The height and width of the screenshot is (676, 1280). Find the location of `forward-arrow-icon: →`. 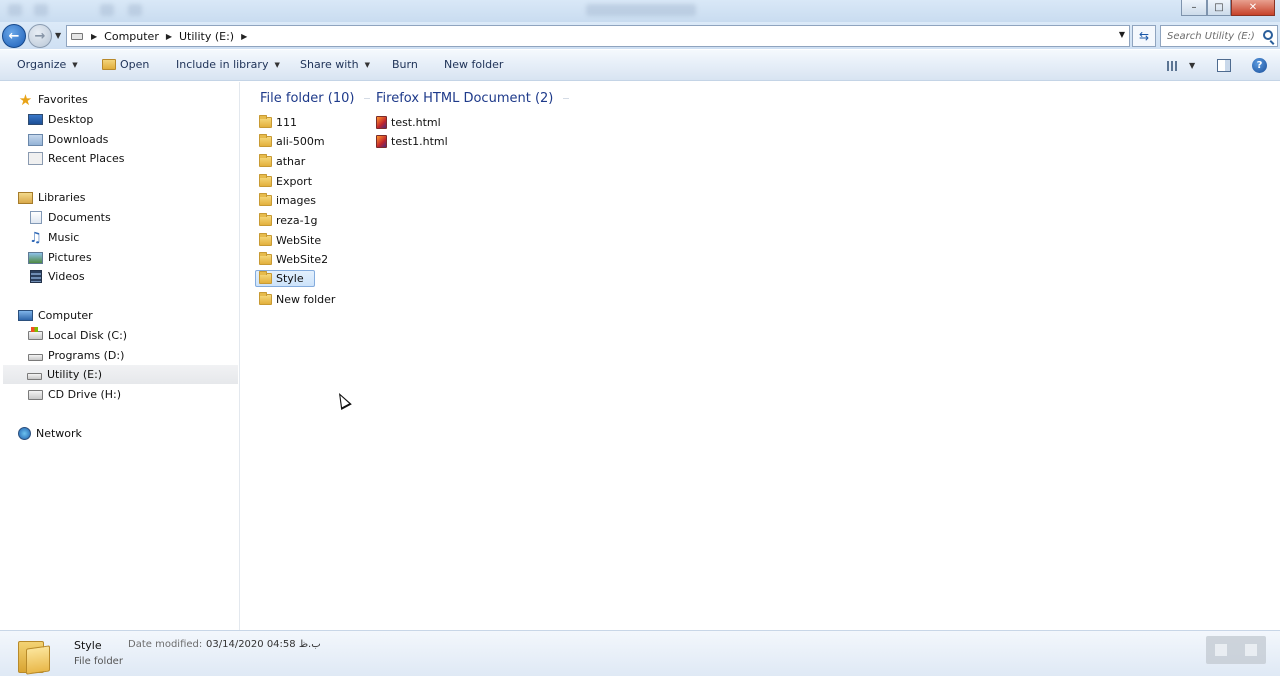

forward-arrow-icon: → is located at coordinates (40, 36).